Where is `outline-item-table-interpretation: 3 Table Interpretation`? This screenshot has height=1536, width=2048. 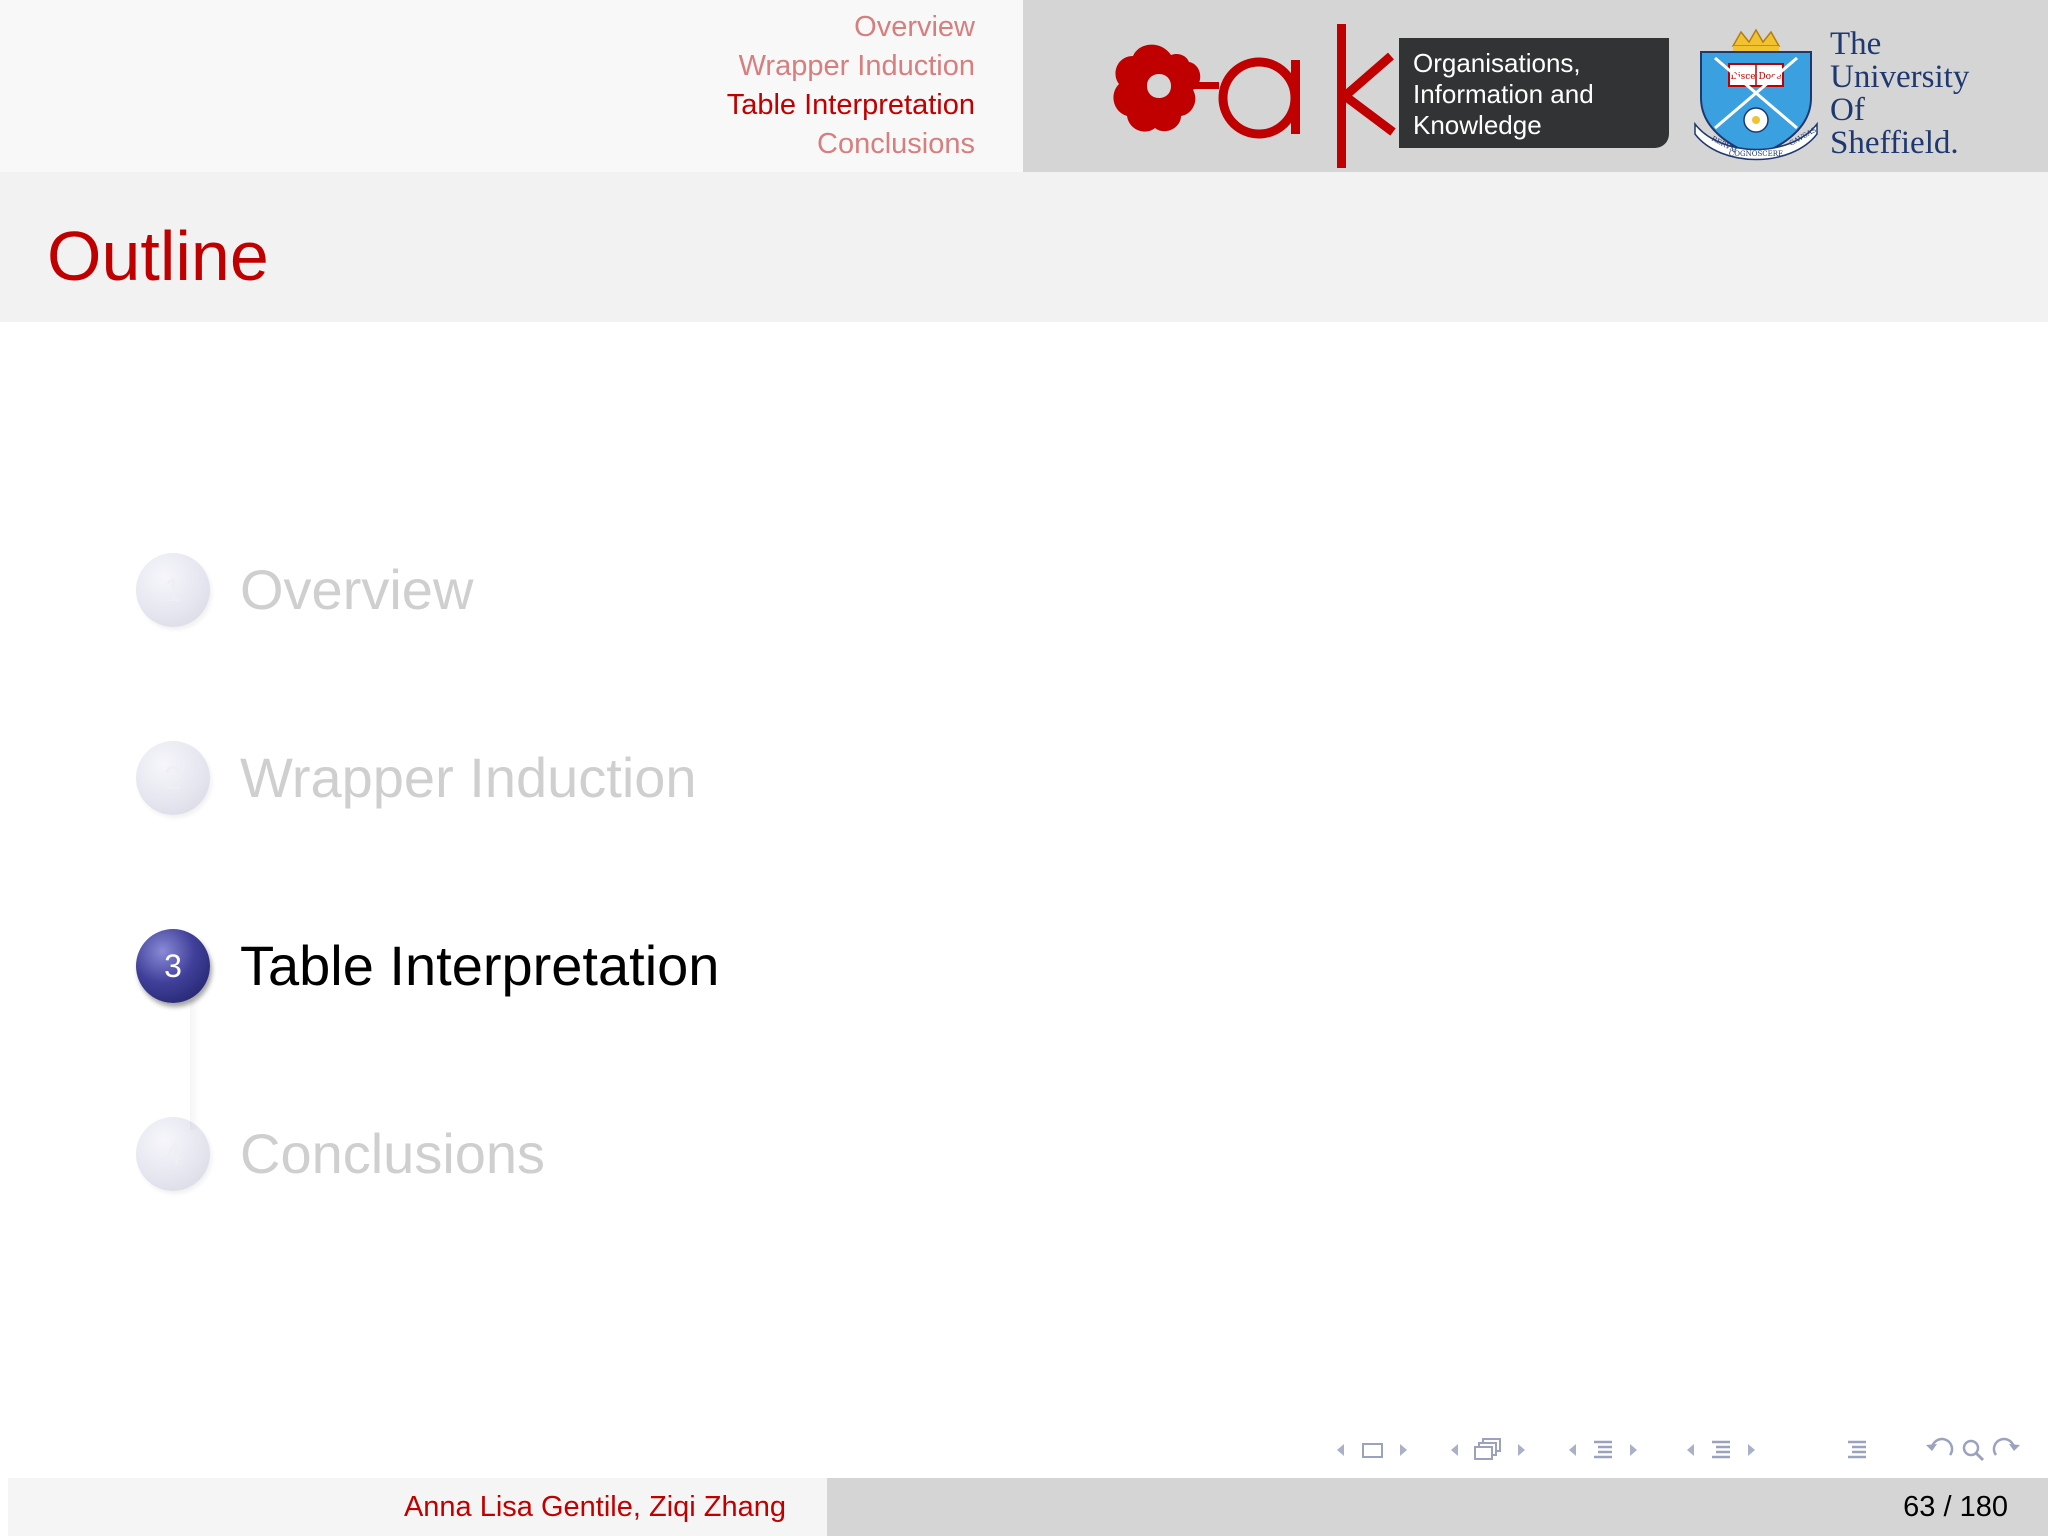
outline-item-table-interpretation: 3 Table Interpretation is located at coordinates (427, 966).